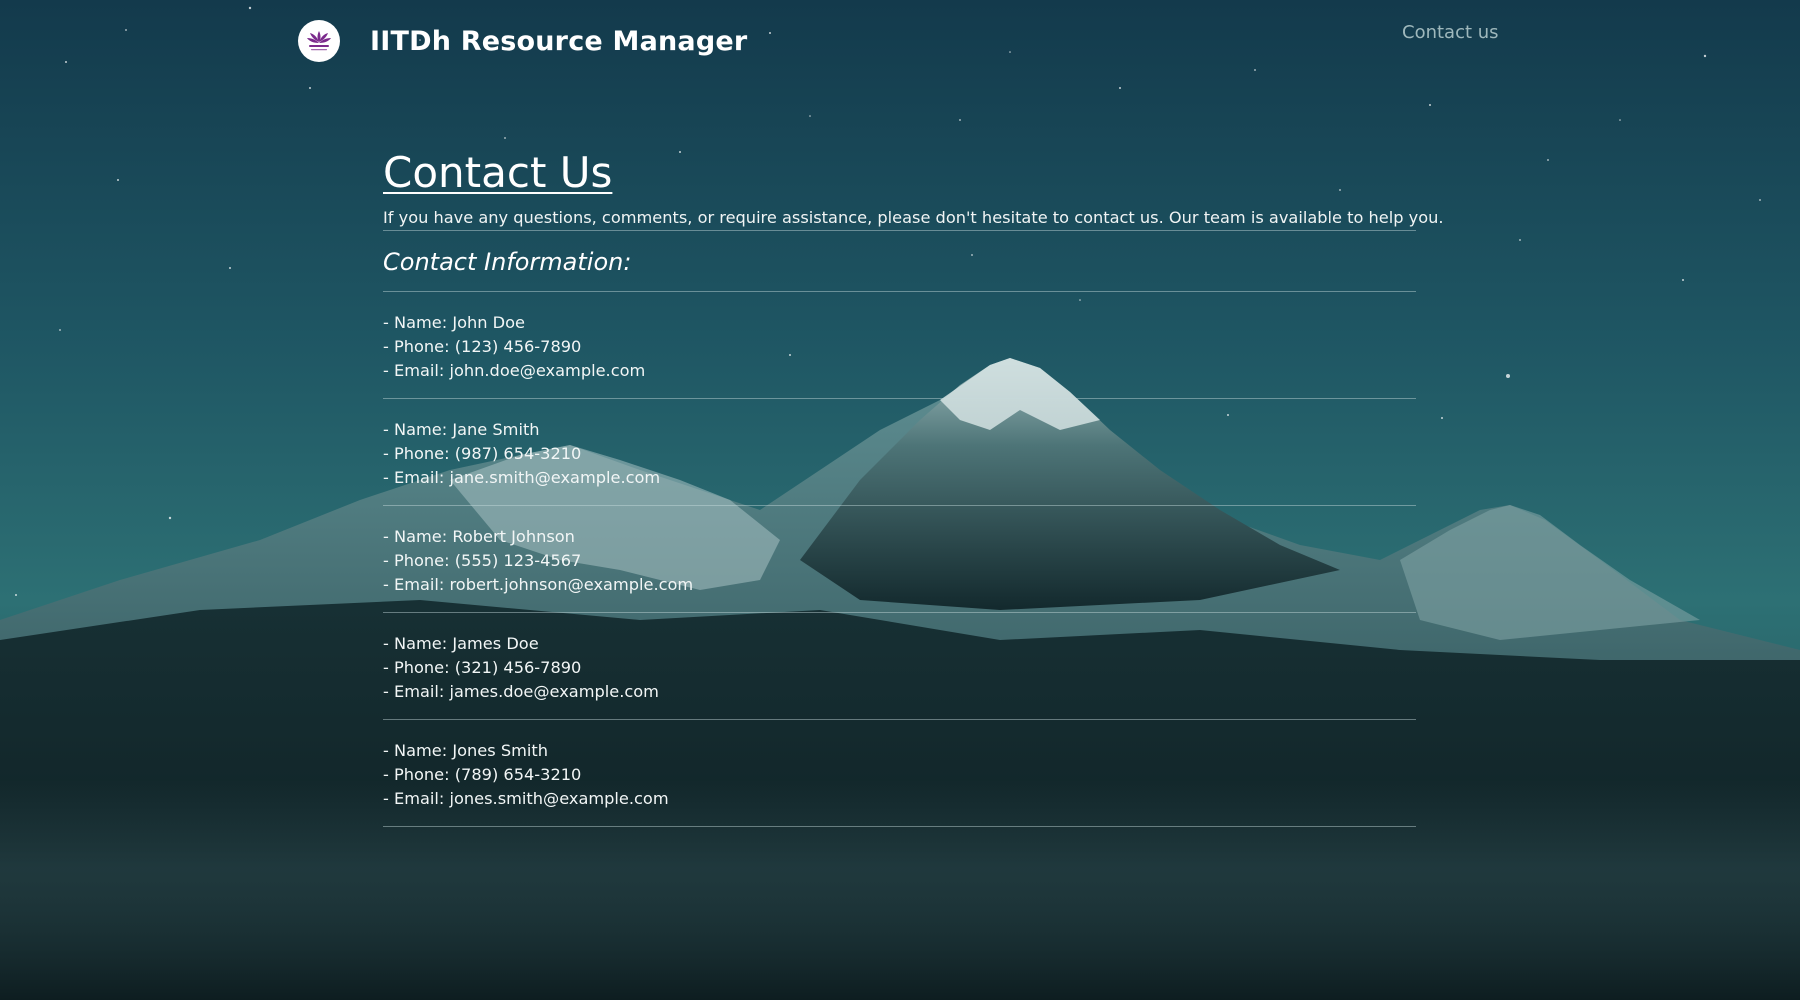 The width and height of the screenshot is (1800, 1000). Describe the element at coordinates (482, 560) in the screenshot. I see `contact-phone: - Phone: (555) 123-4567` at that location.